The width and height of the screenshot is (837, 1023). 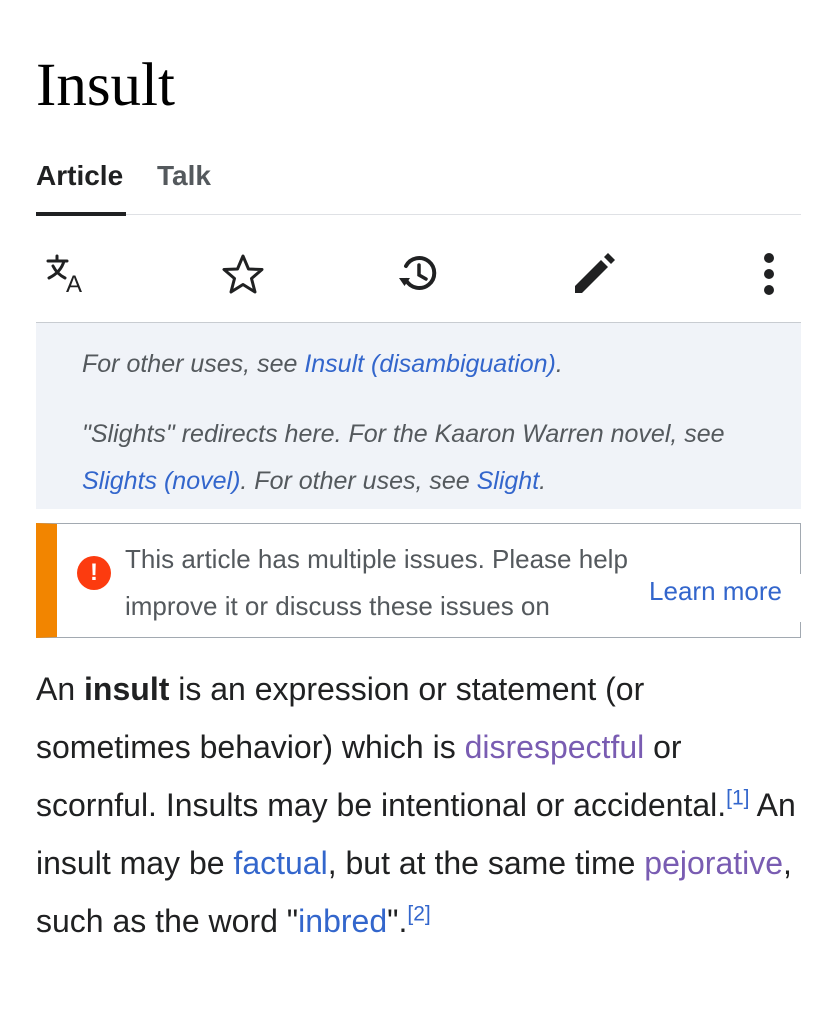 I want to click on citation-2: [2], so click(x=418, y=913).